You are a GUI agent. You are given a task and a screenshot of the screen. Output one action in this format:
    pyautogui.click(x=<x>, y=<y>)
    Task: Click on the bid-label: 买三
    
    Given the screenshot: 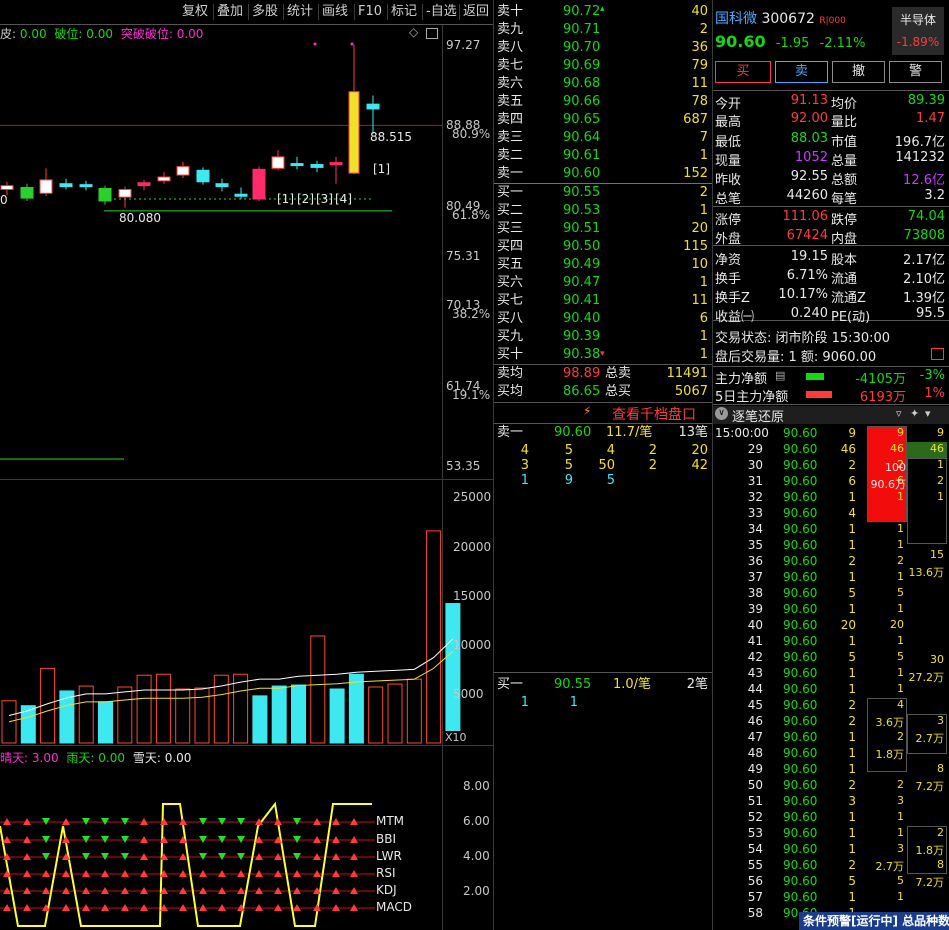 What is the action you would take?
    pyautogui.click(x=510, y=228)
    